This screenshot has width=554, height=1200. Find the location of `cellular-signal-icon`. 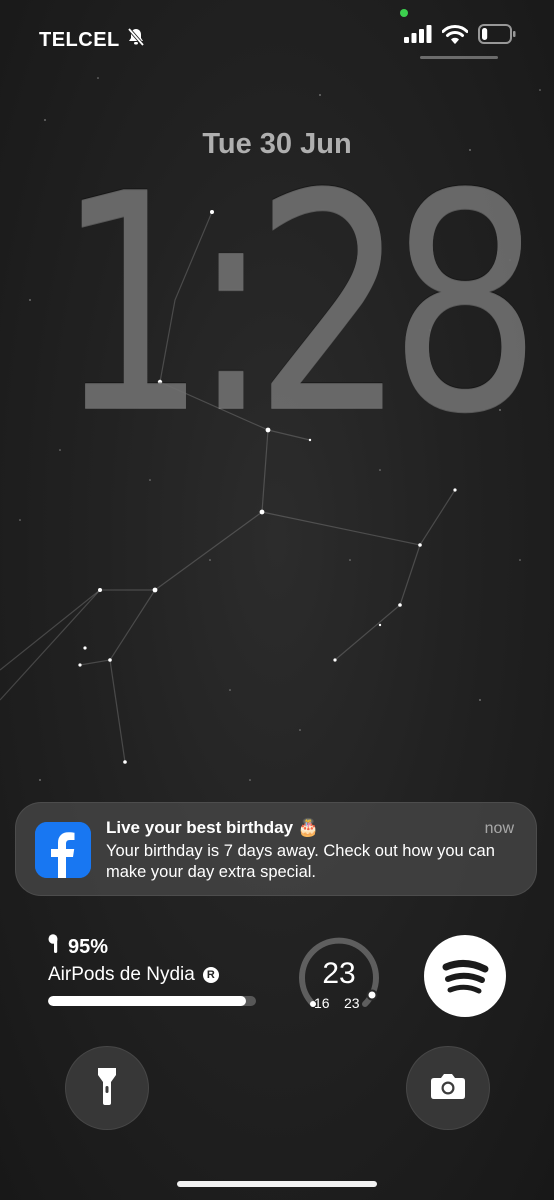

cellular-signal-icon is located at coordinates (418, 36).